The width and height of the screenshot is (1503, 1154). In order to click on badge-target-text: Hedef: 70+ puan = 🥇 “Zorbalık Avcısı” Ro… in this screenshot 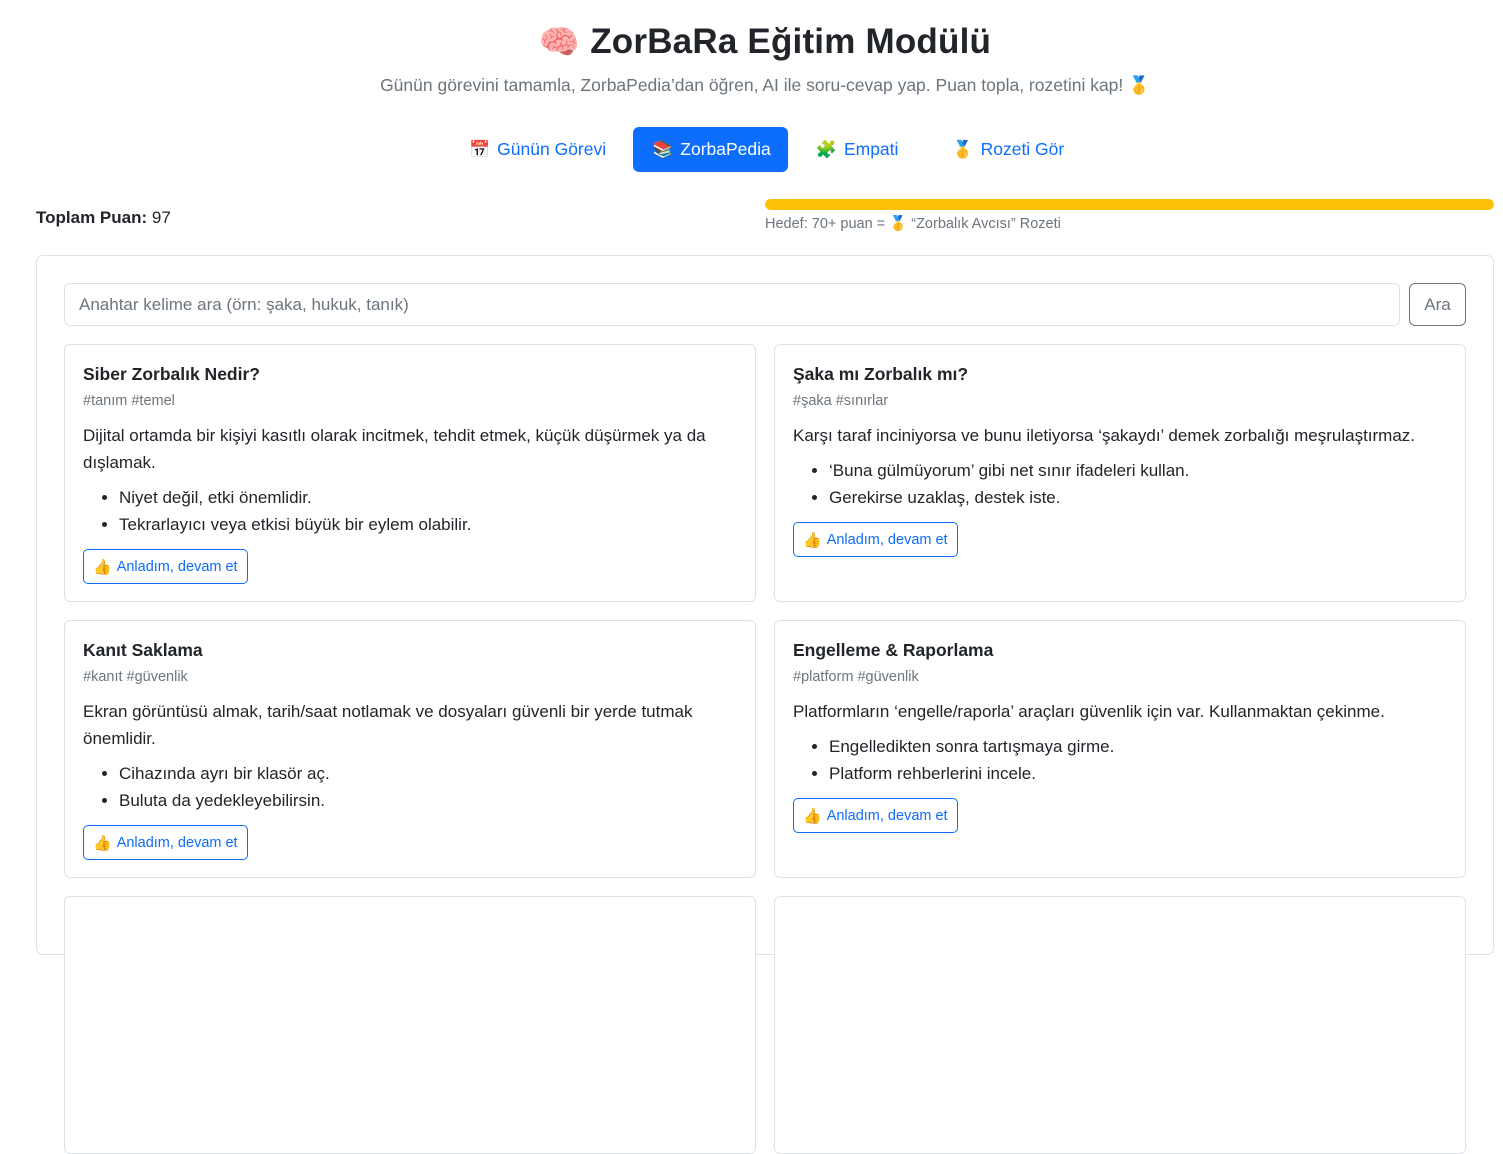, I will do `click(913, 224)`.